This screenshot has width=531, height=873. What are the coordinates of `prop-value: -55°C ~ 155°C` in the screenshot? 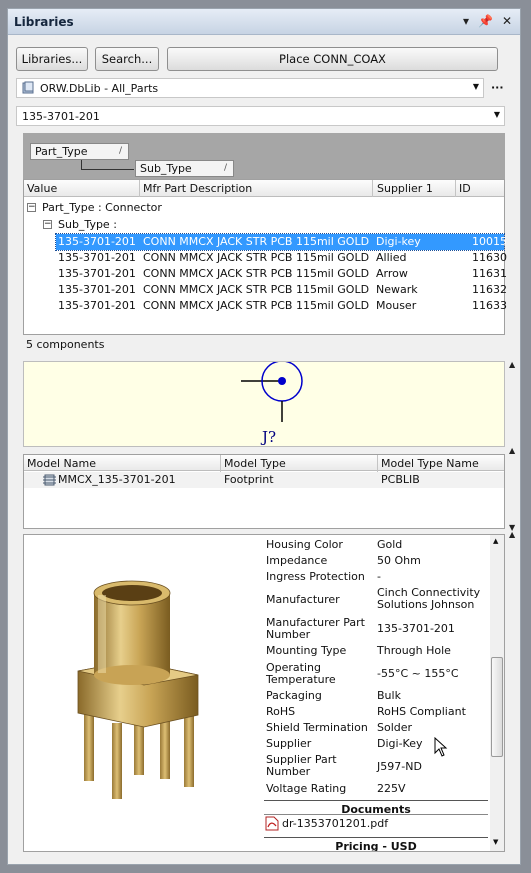 It's located at (418, 673).